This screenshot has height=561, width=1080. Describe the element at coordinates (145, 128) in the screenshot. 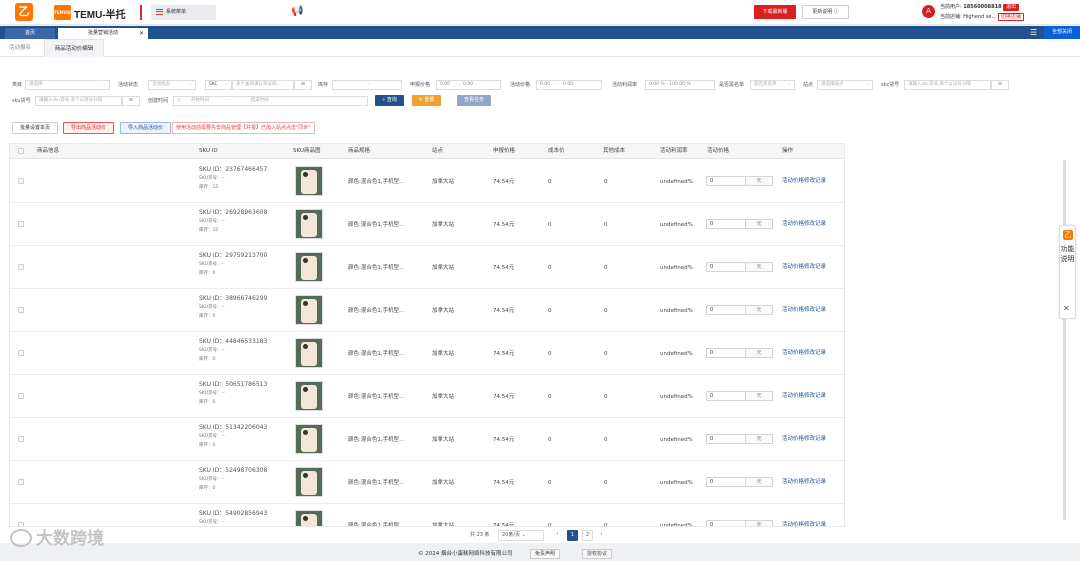

I see `import-price-button: 导入商品活动价` at that location.